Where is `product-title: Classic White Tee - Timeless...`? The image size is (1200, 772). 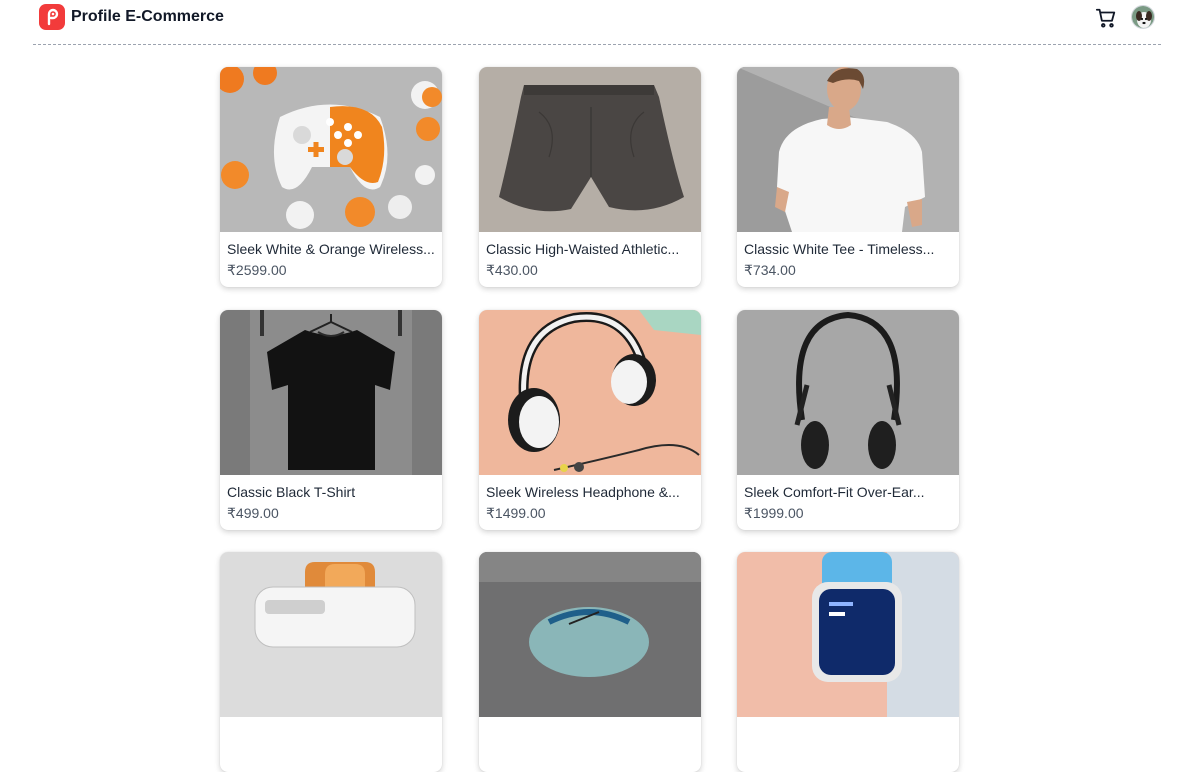 product-title: Classic White Tee - Timeless... is located at coordinates (839, 249).